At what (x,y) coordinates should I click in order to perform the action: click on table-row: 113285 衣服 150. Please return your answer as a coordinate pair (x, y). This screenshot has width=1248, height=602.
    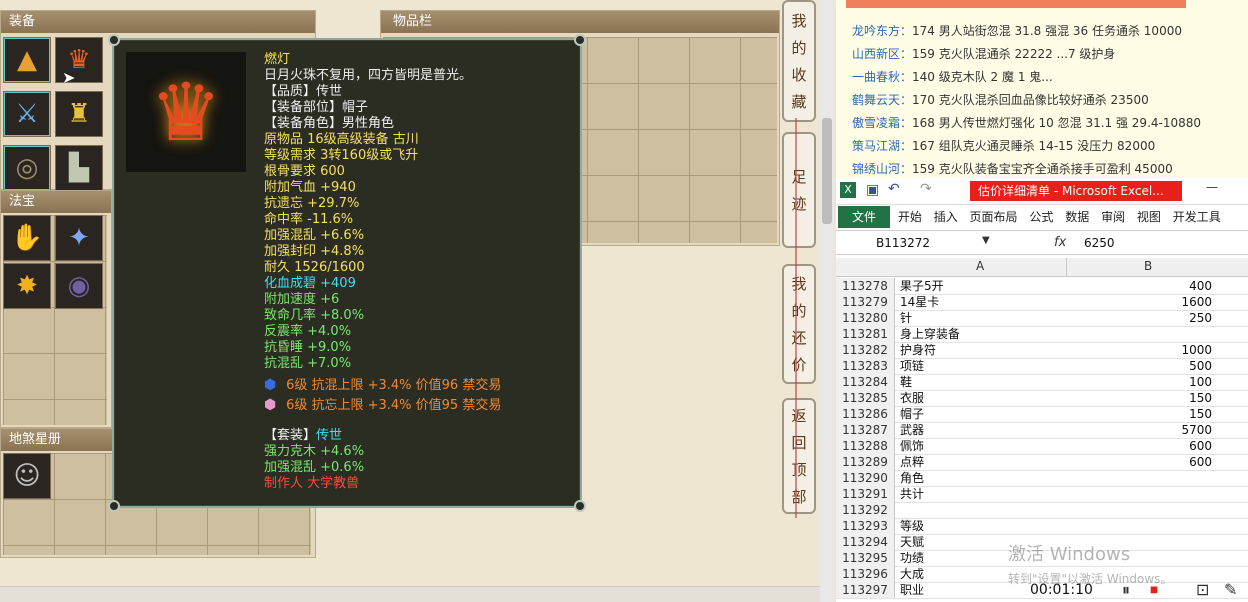
    Looking at the image, I should click on (1042, 398).